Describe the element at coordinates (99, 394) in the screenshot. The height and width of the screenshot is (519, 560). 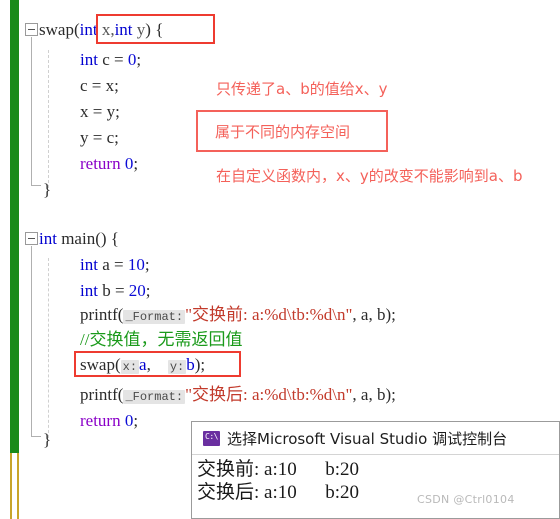
I see `token-printf2-call: printf` at that location.